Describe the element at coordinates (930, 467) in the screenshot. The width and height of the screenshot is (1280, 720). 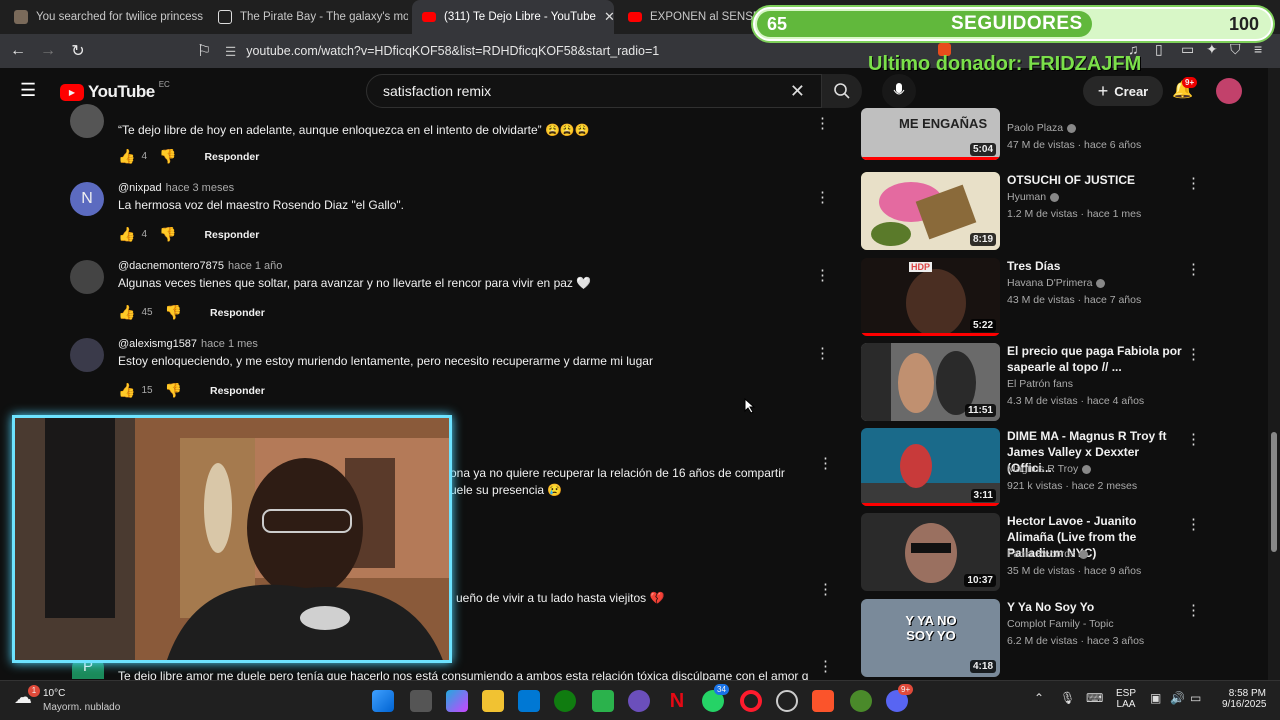
I see `video-thumbnail: 3:11` at that location.